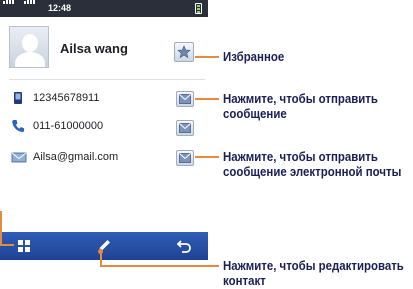 The image size is (413, 289). Describe the element at coordinates (313, 265) in the screenshot. I see `callout-edit-line-1: Нажмите, чтобы редактировать` at that location.